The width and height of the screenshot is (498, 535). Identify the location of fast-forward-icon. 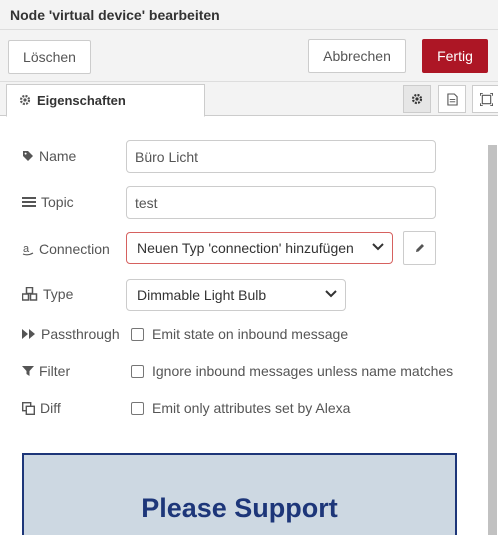
(28, 334).